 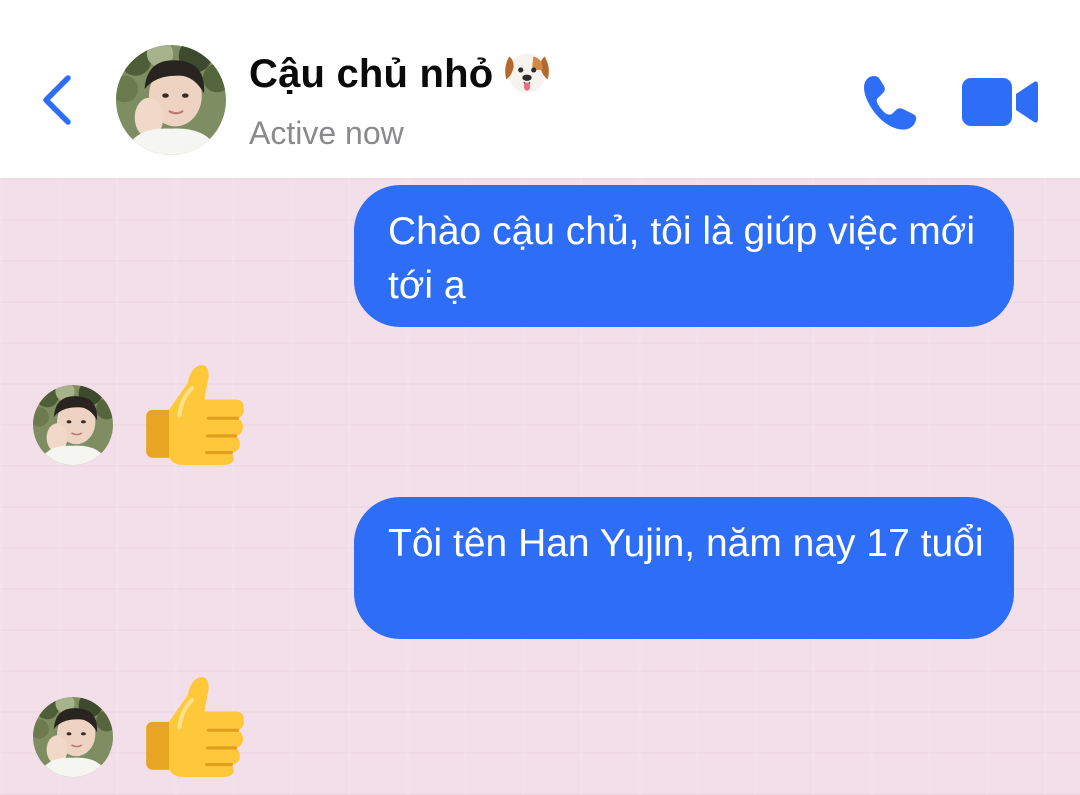 I want to click on chevron-left-icon, so click(x=57, y=100).